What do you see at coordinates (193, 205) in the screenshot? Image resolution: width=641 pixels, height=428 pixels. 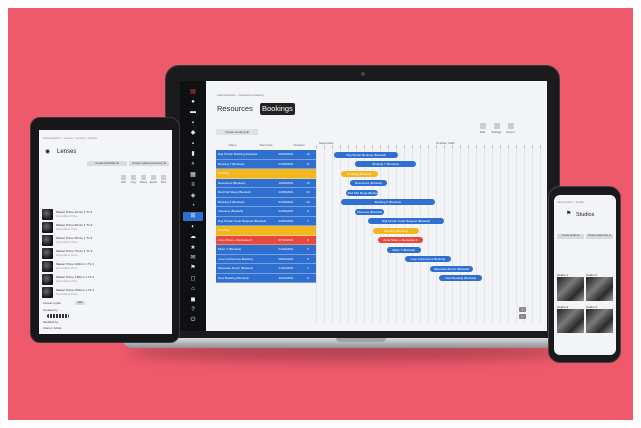 I see `bell-icon: ◔` at bounding box center [193, 205].